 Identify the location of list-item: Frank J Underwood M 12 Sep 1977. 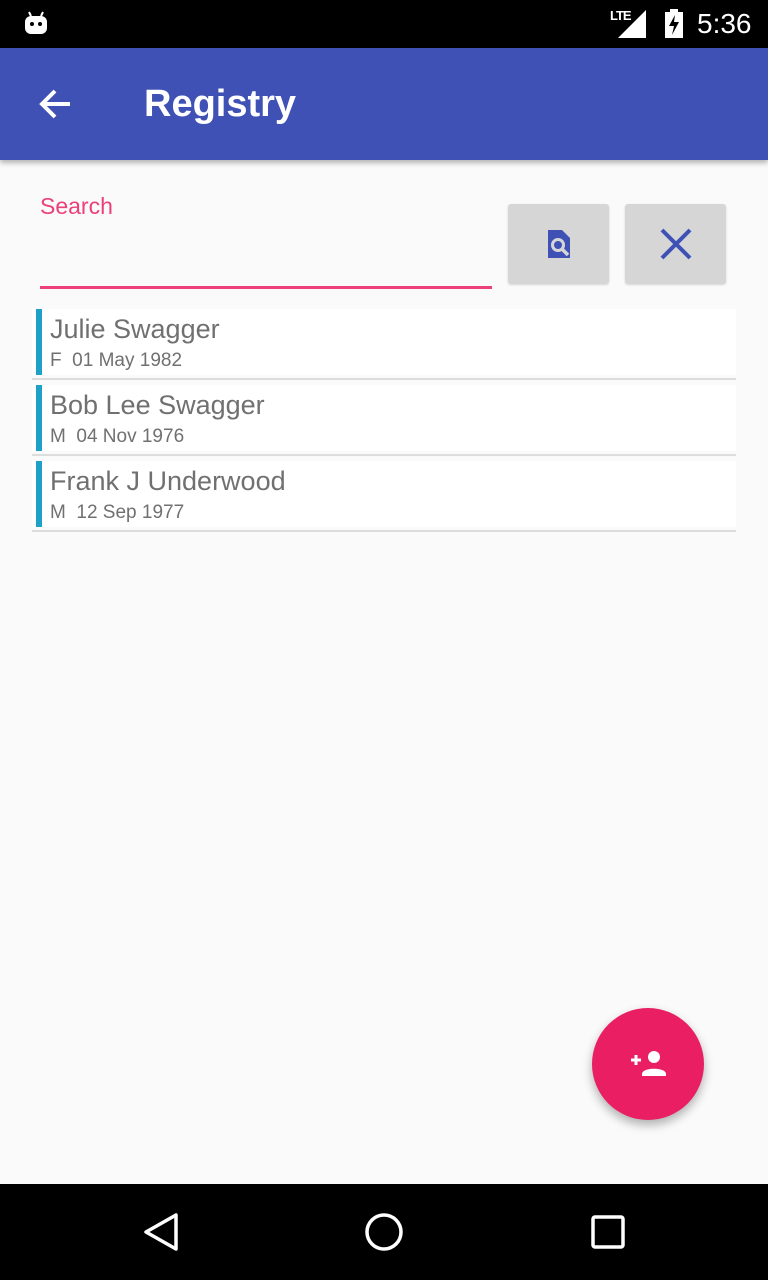
(384, 496).